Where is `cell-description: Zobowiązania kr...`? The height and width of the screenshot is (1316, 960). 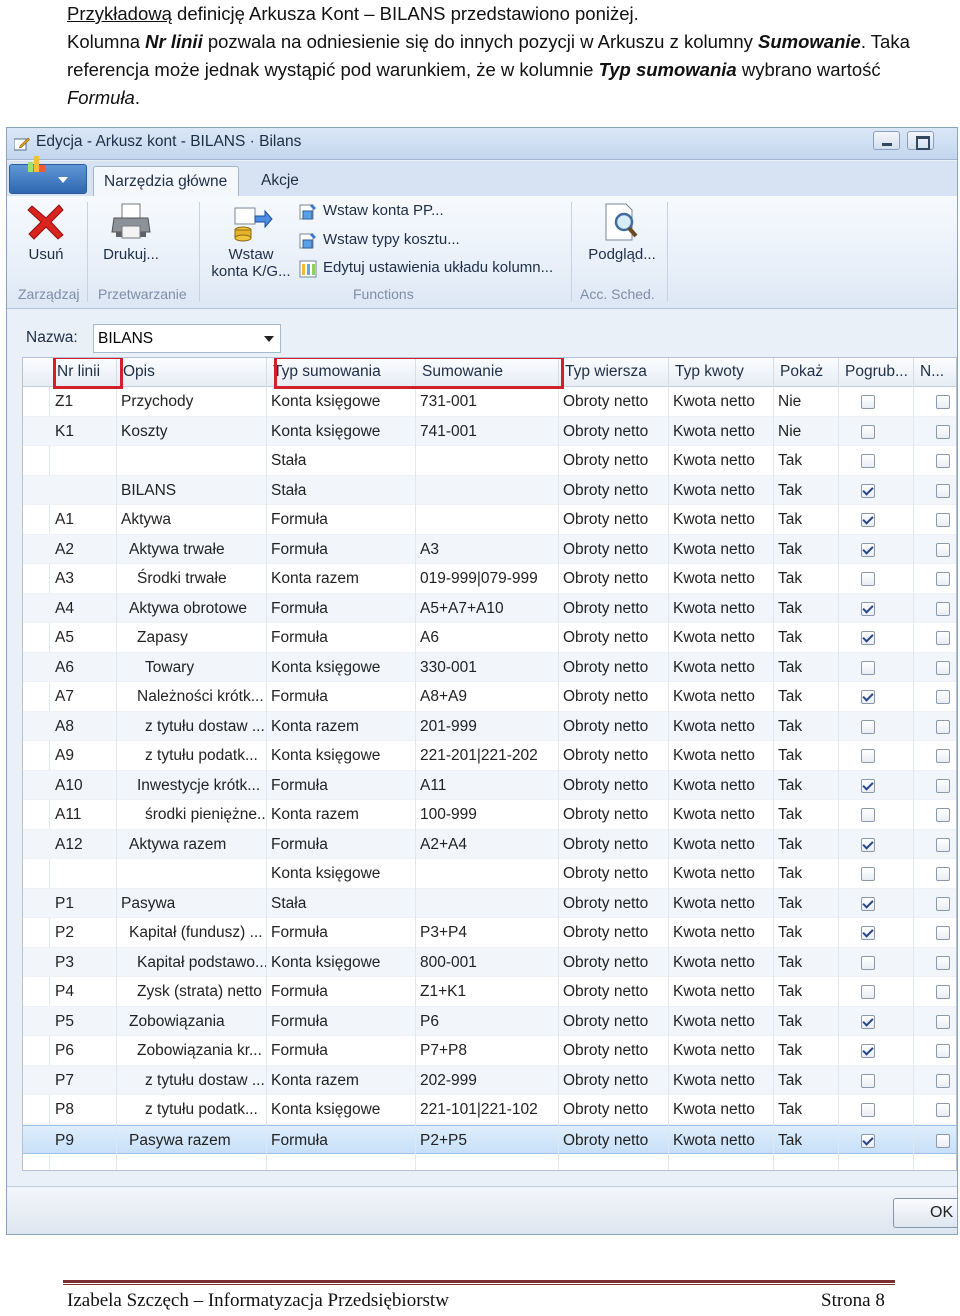
cell-description: Zobowiązania kr... is located at coordinates (200, 1050).